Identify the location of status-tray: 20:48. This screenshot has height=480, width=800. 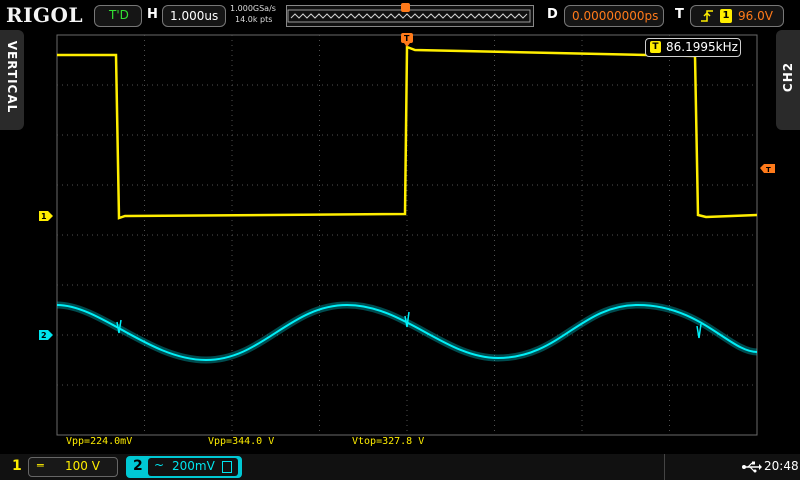
(732, 467).